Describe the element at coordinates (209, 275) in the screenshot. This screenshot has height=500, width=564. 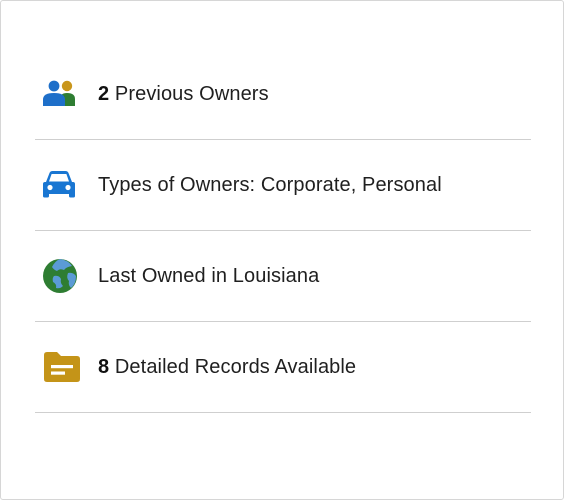
I see `last-owned-label: Last Owned in Louisiana` at that location.